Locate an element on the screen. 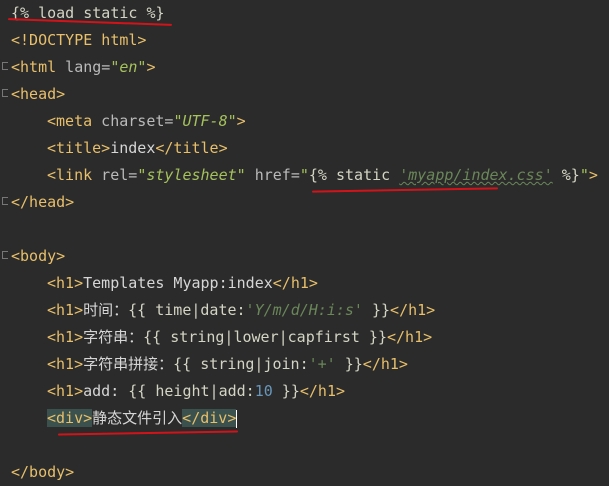  attr-name: lang= is located at coordinates (83, 67).